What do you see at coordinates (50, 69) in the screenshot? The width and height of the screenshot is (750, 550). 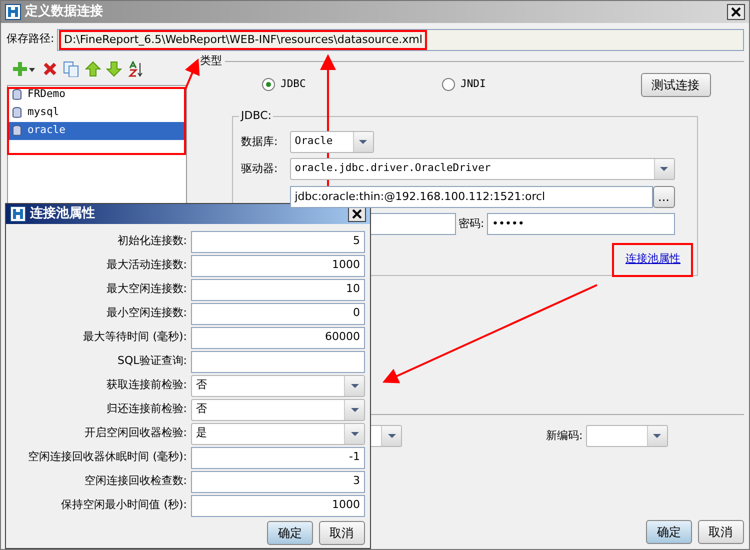 I see `delete-icon` at bounding box center [50, 69].